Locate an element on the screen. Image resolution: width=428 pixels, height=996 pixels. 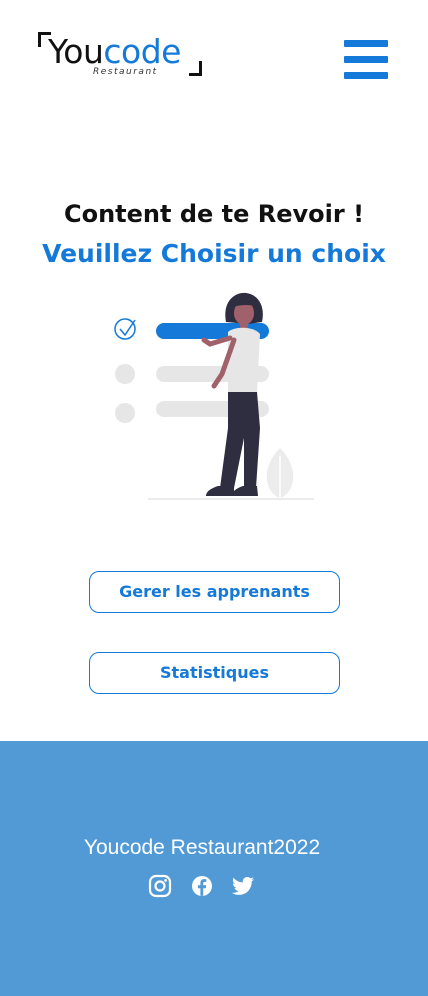
prompt-heading: Veuillez Choisir un choix is located at coordinates (214, 253).